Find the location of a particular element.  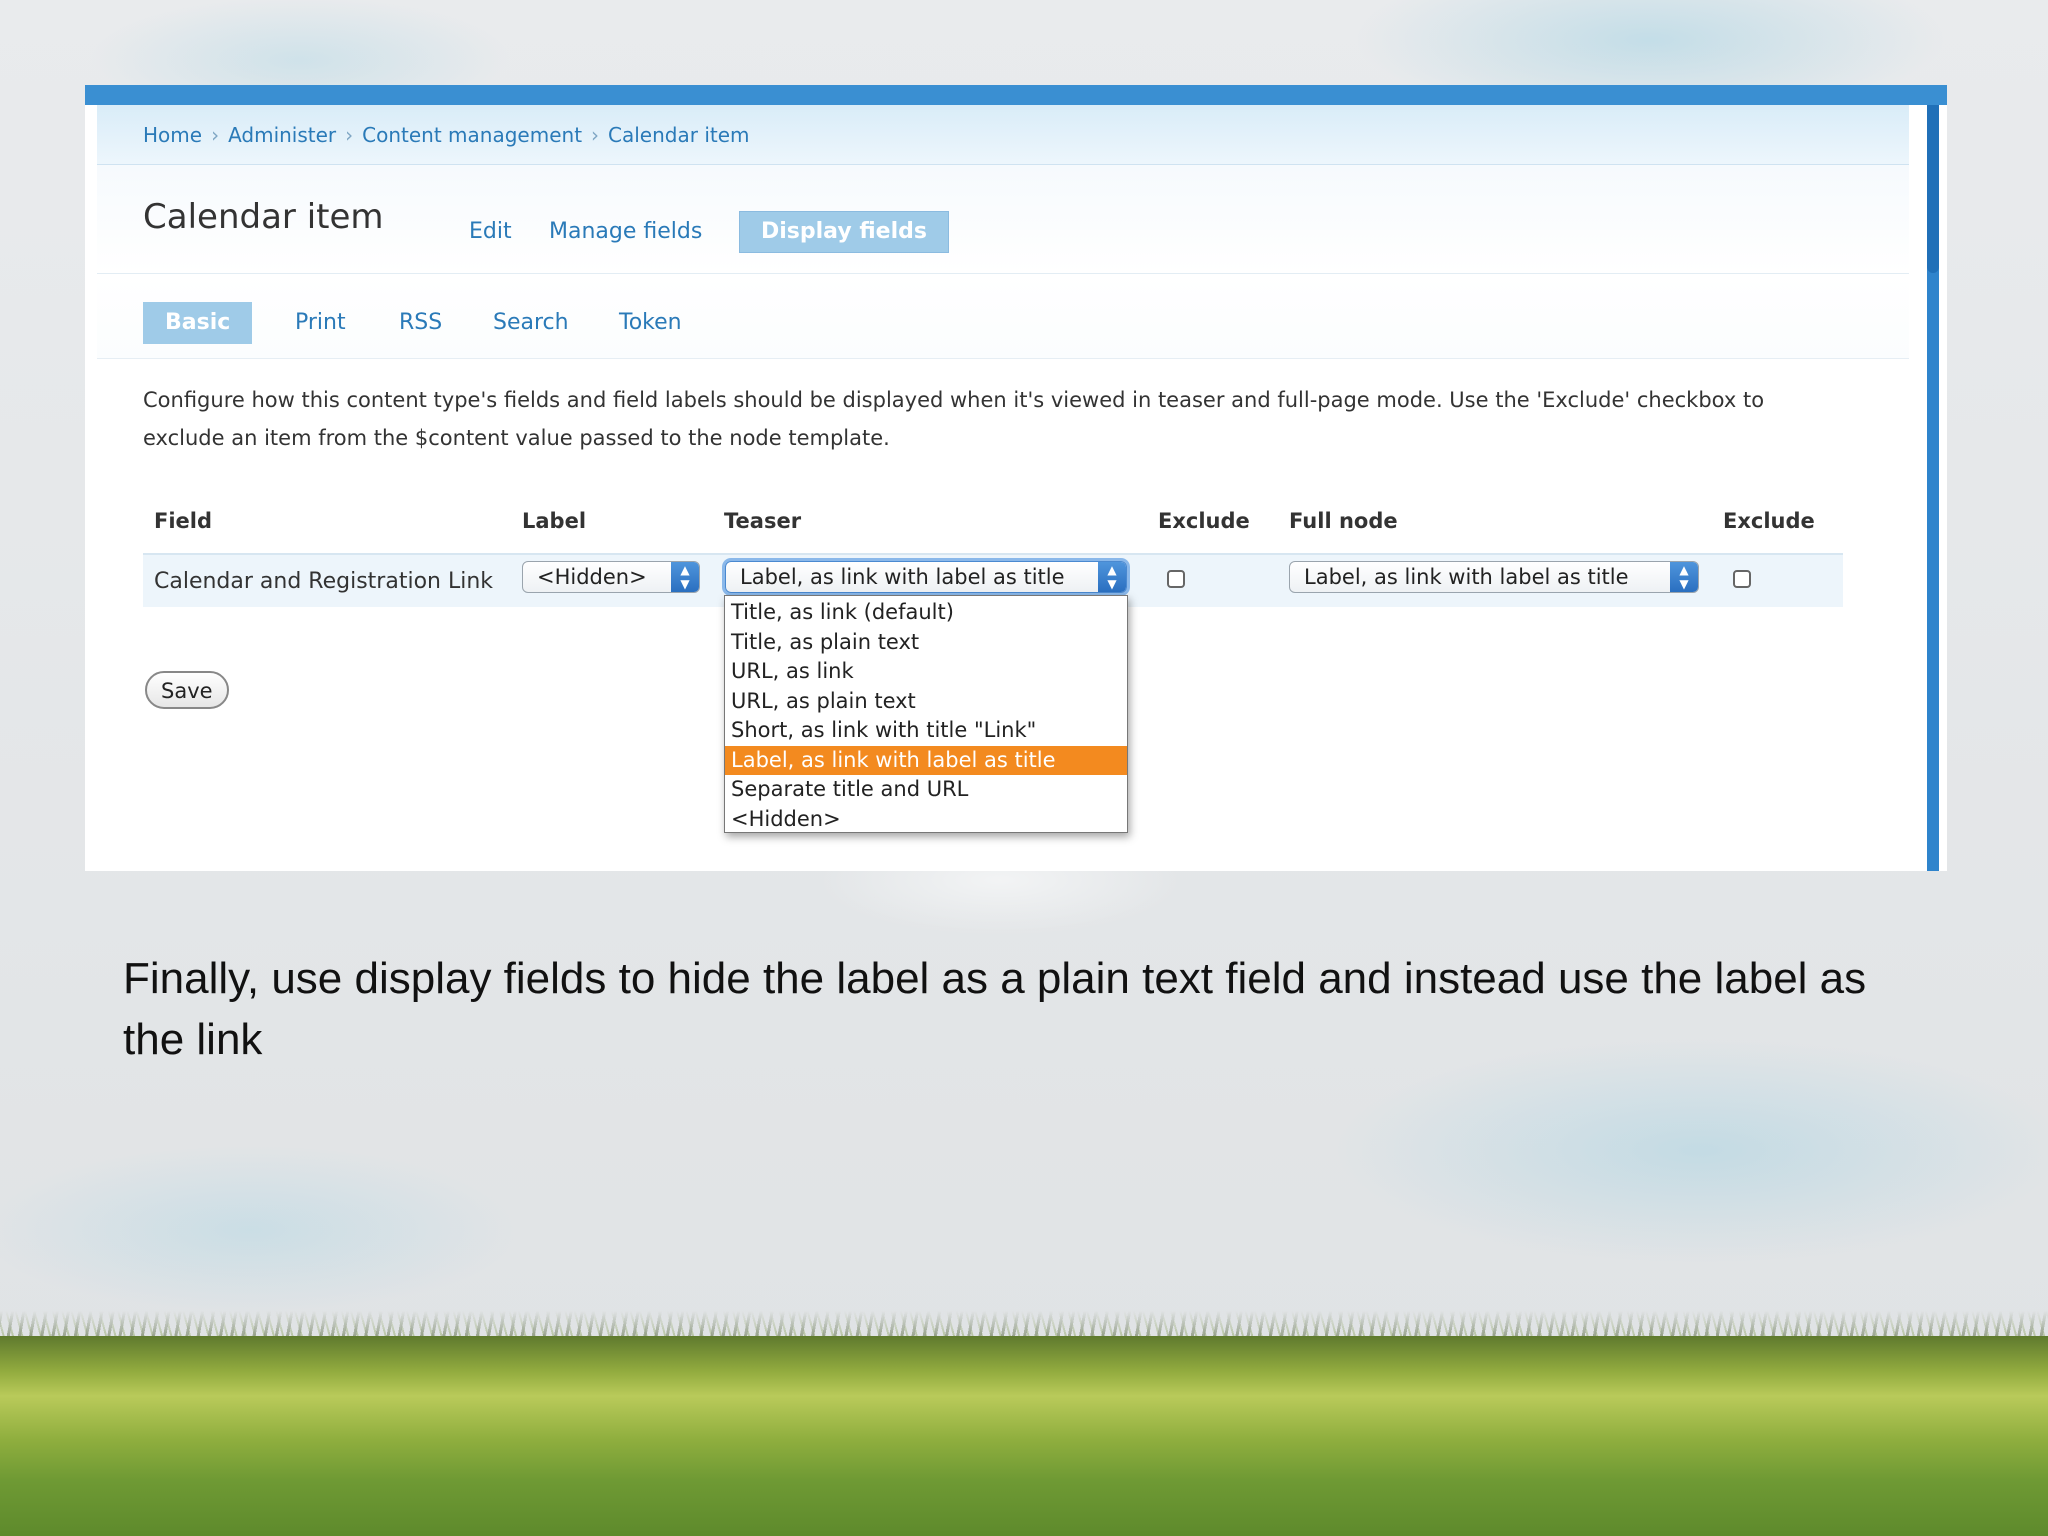

column-header-exclude-full: Exclude is located at coordinates (1769, 521).